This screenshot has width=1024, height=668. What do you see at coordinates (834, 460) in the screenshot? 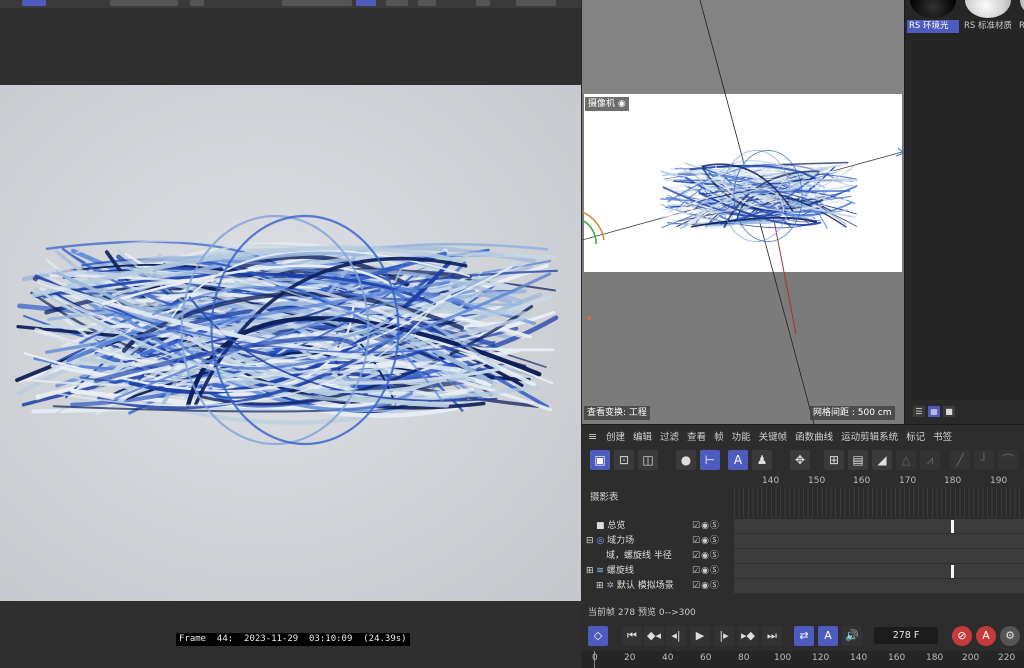
I see `frame-all-icon: ⊞` at bounding box center [834, 460].